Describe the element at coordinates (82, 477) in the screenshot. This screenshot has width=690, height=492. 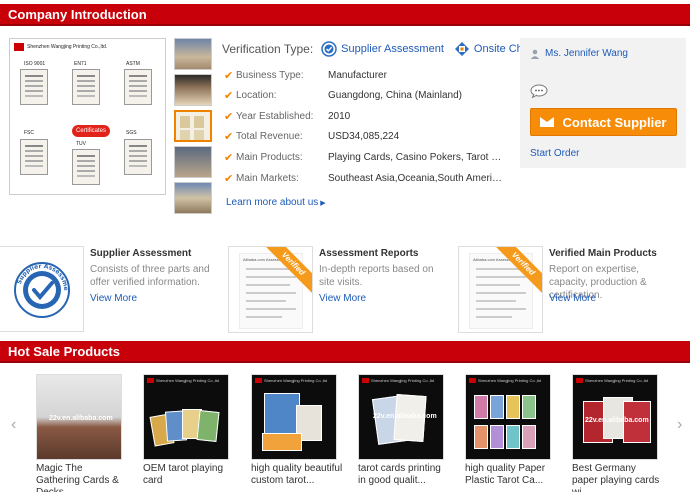
I see `product-name: Magic The Gathering Cards & Decks` at that location.